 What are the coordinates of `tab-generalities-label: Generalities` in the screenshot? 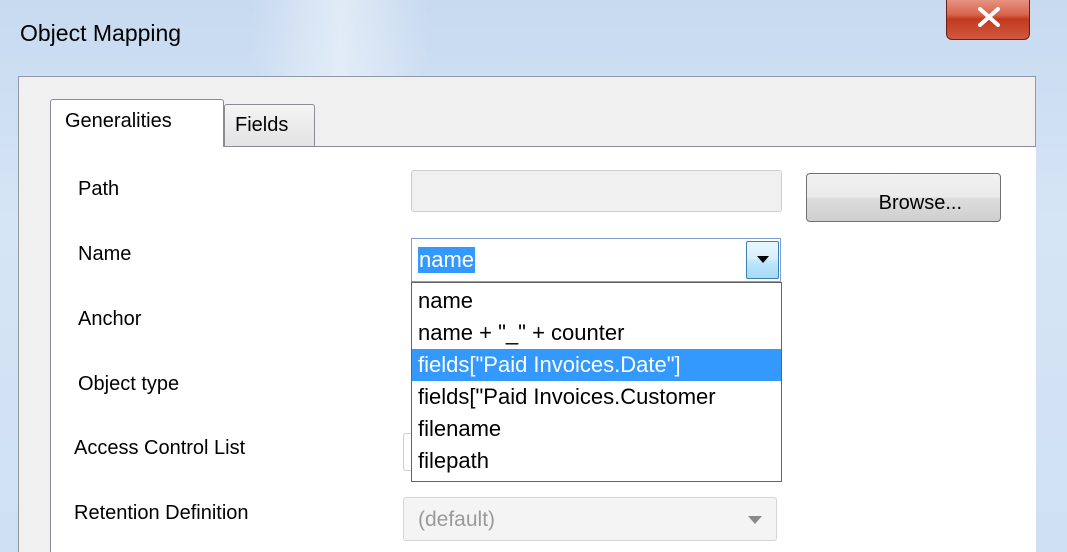 It's located at (118, 121).